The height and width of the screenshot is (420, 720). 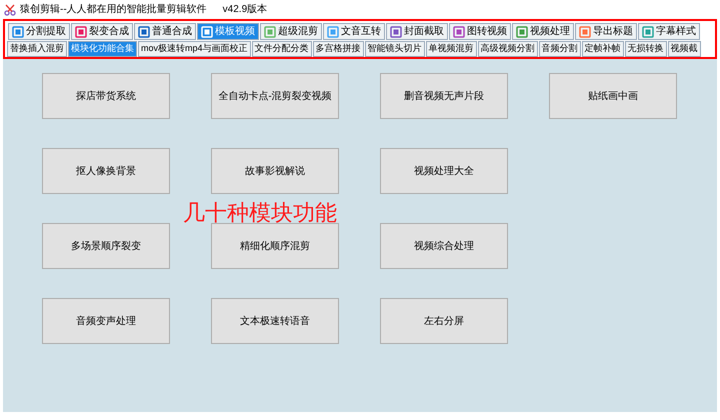 I want to click on window-title: 猿创剪辑--人人都在用的智能批量剪辑软件, so click(x=113, y=9).